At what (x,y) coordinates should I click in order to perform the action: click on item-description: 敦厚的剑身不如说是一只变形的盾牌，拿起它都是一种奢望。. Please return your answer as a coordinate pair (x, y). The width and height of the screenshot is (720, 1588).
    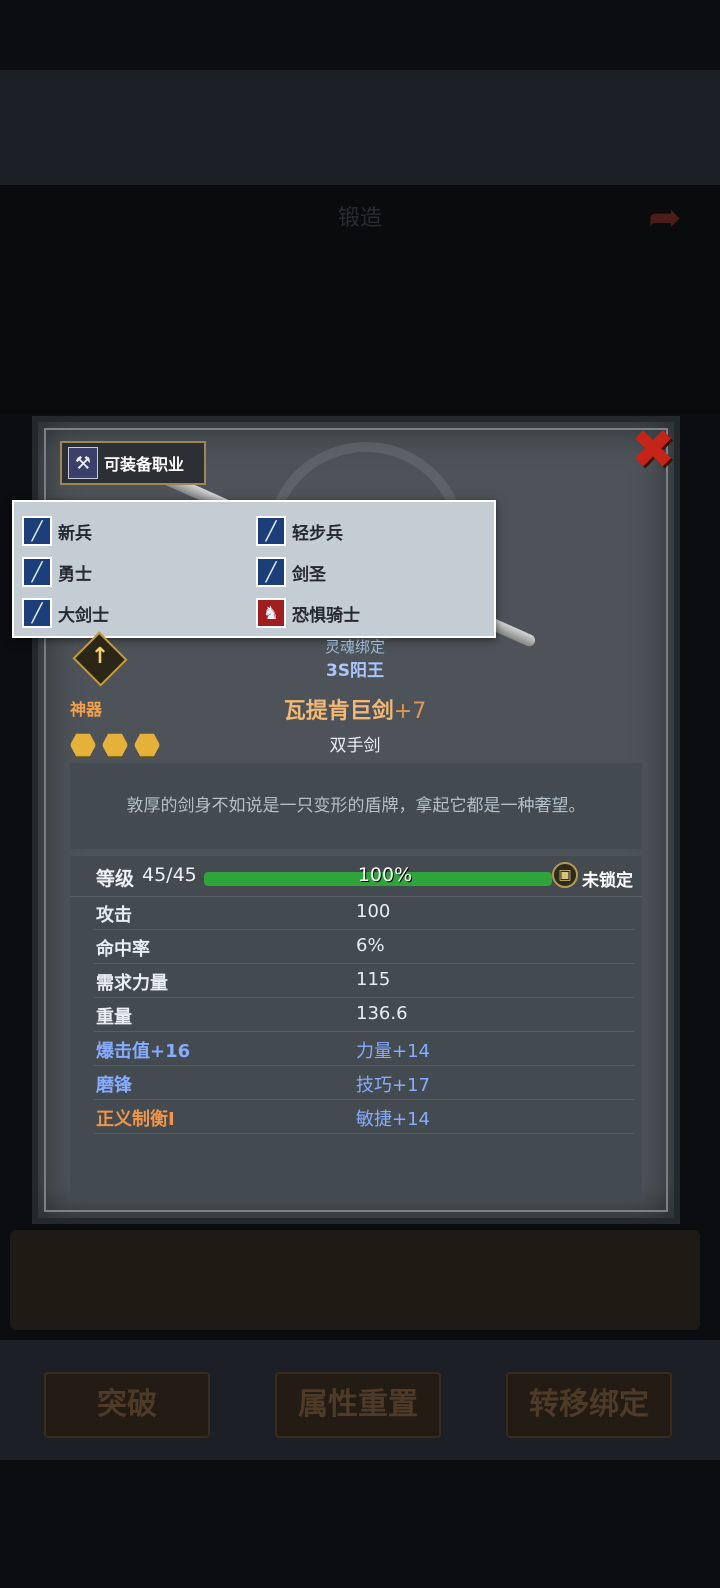
    Looking at the image, I should click on (356, 806).